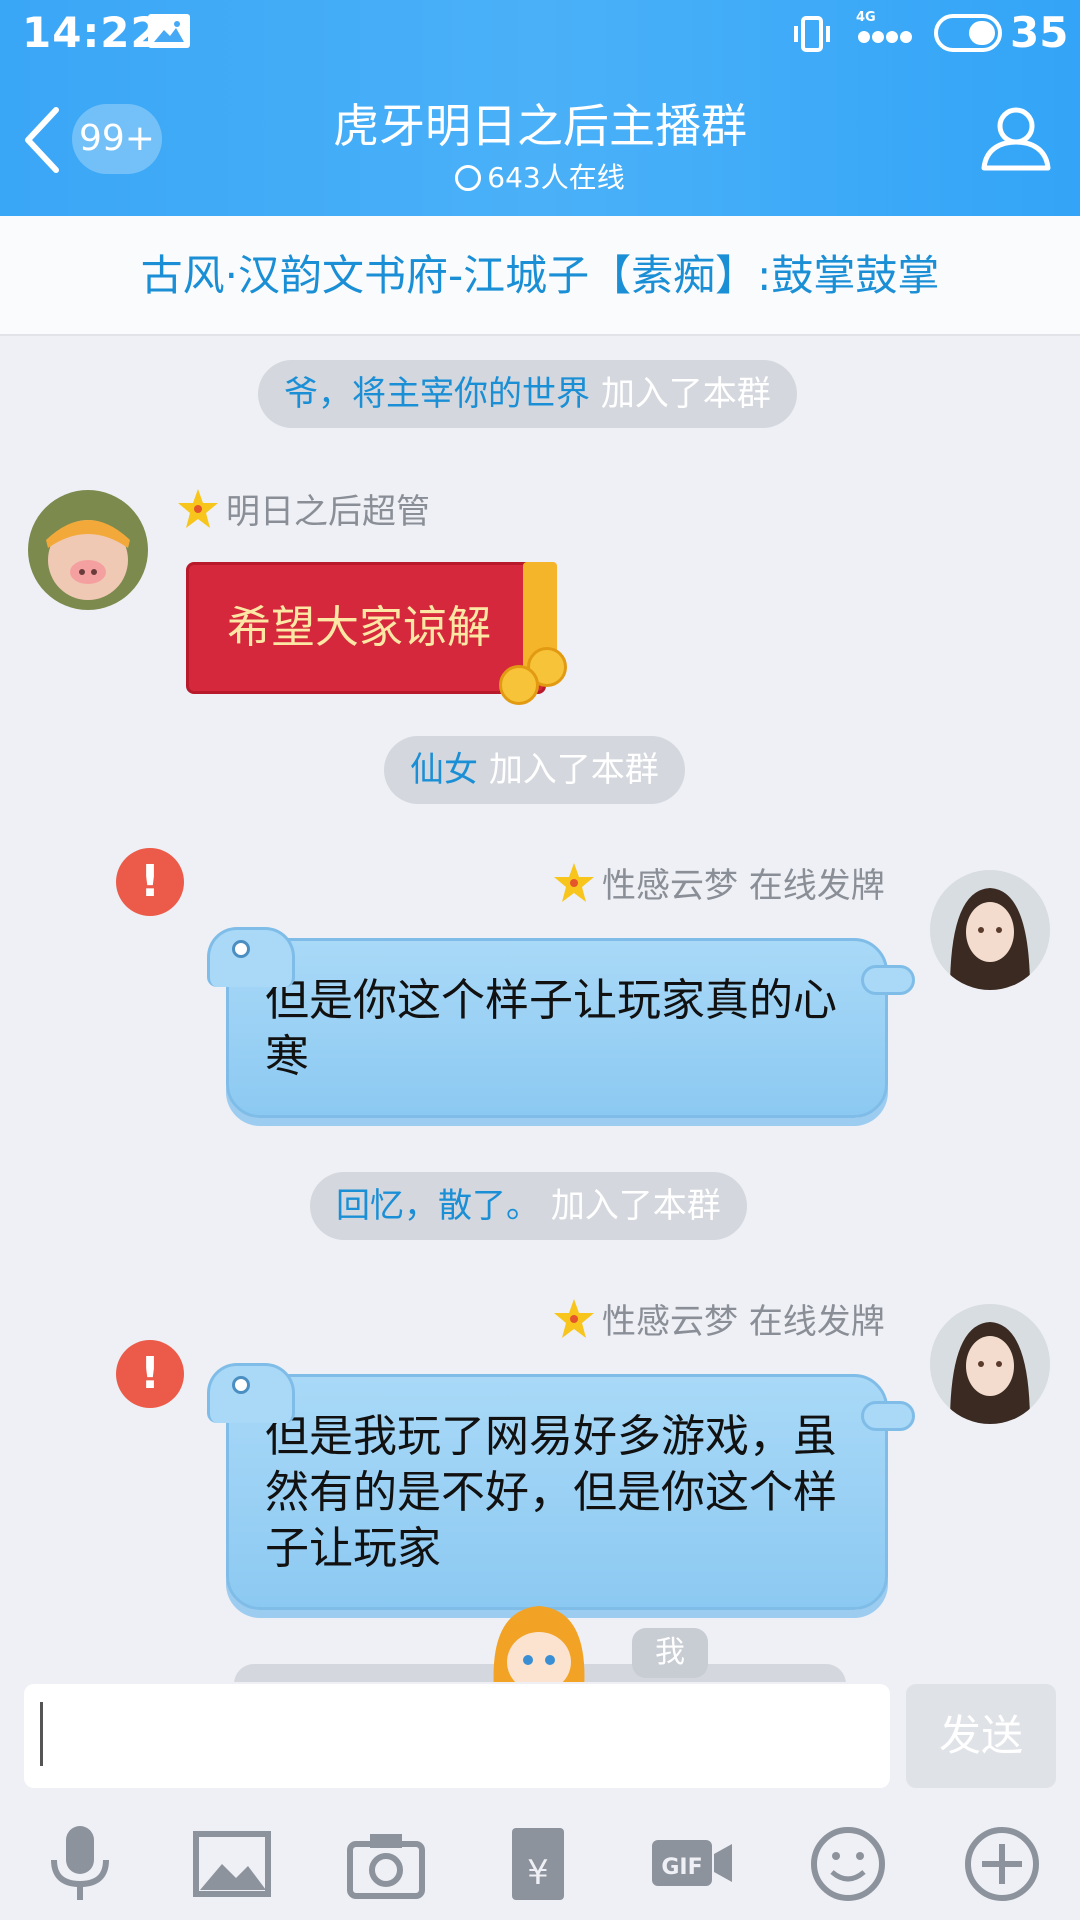  I want to click on group-announcement: 古风·汉韵文书府-江城子【素痴】:鼓掌鼓掌, so click(540, 276).